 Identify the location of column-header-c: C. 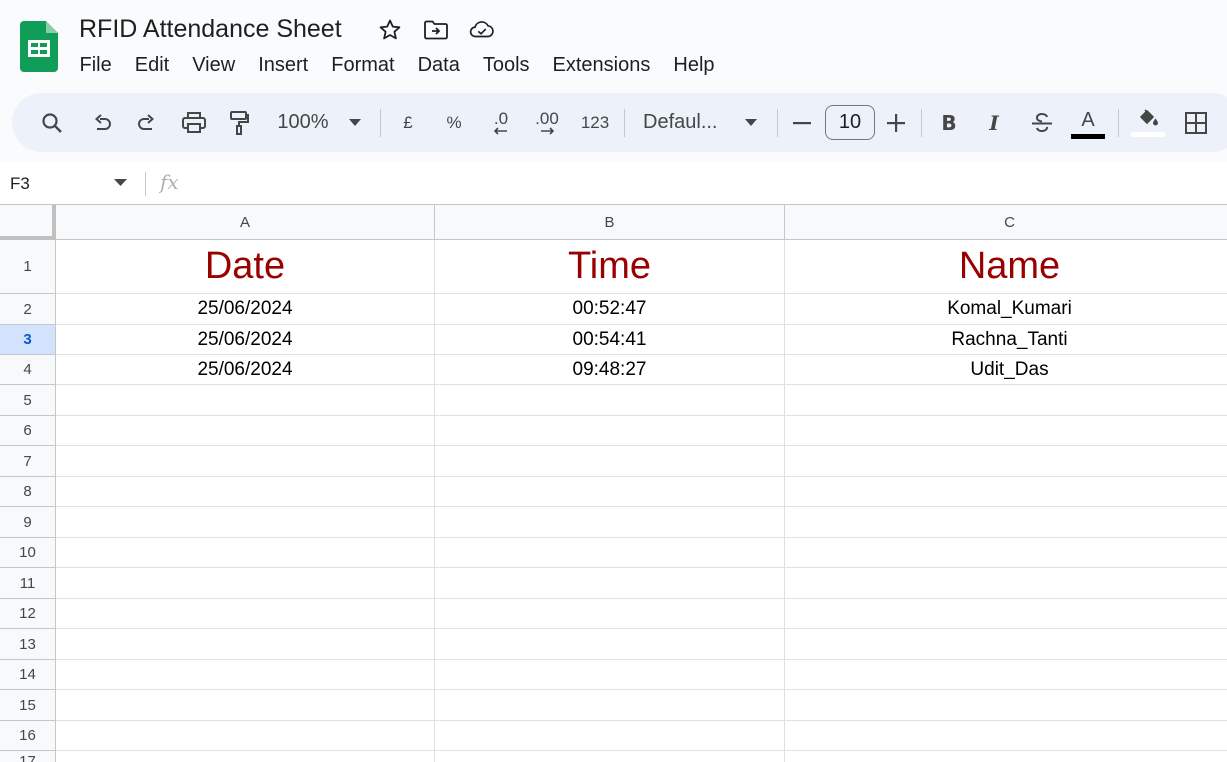
(1006, 222).